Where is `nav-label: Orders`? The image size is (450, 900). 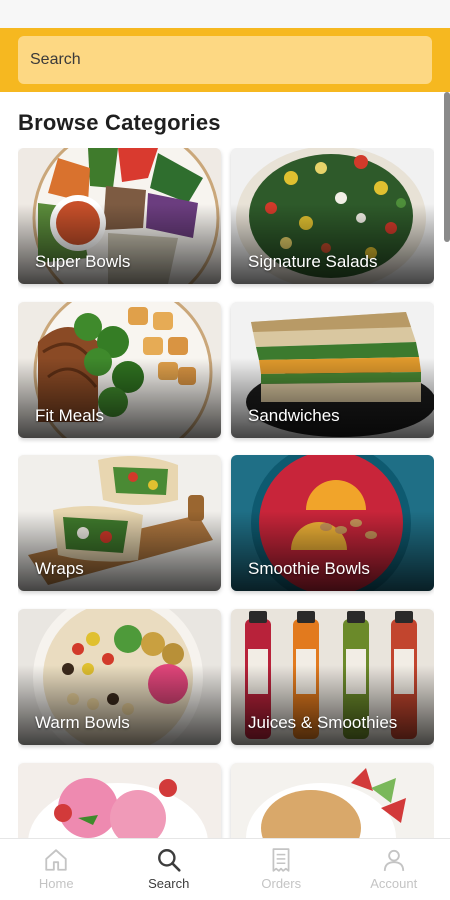 nav-label: Orders is located at coordinates (281, 883).